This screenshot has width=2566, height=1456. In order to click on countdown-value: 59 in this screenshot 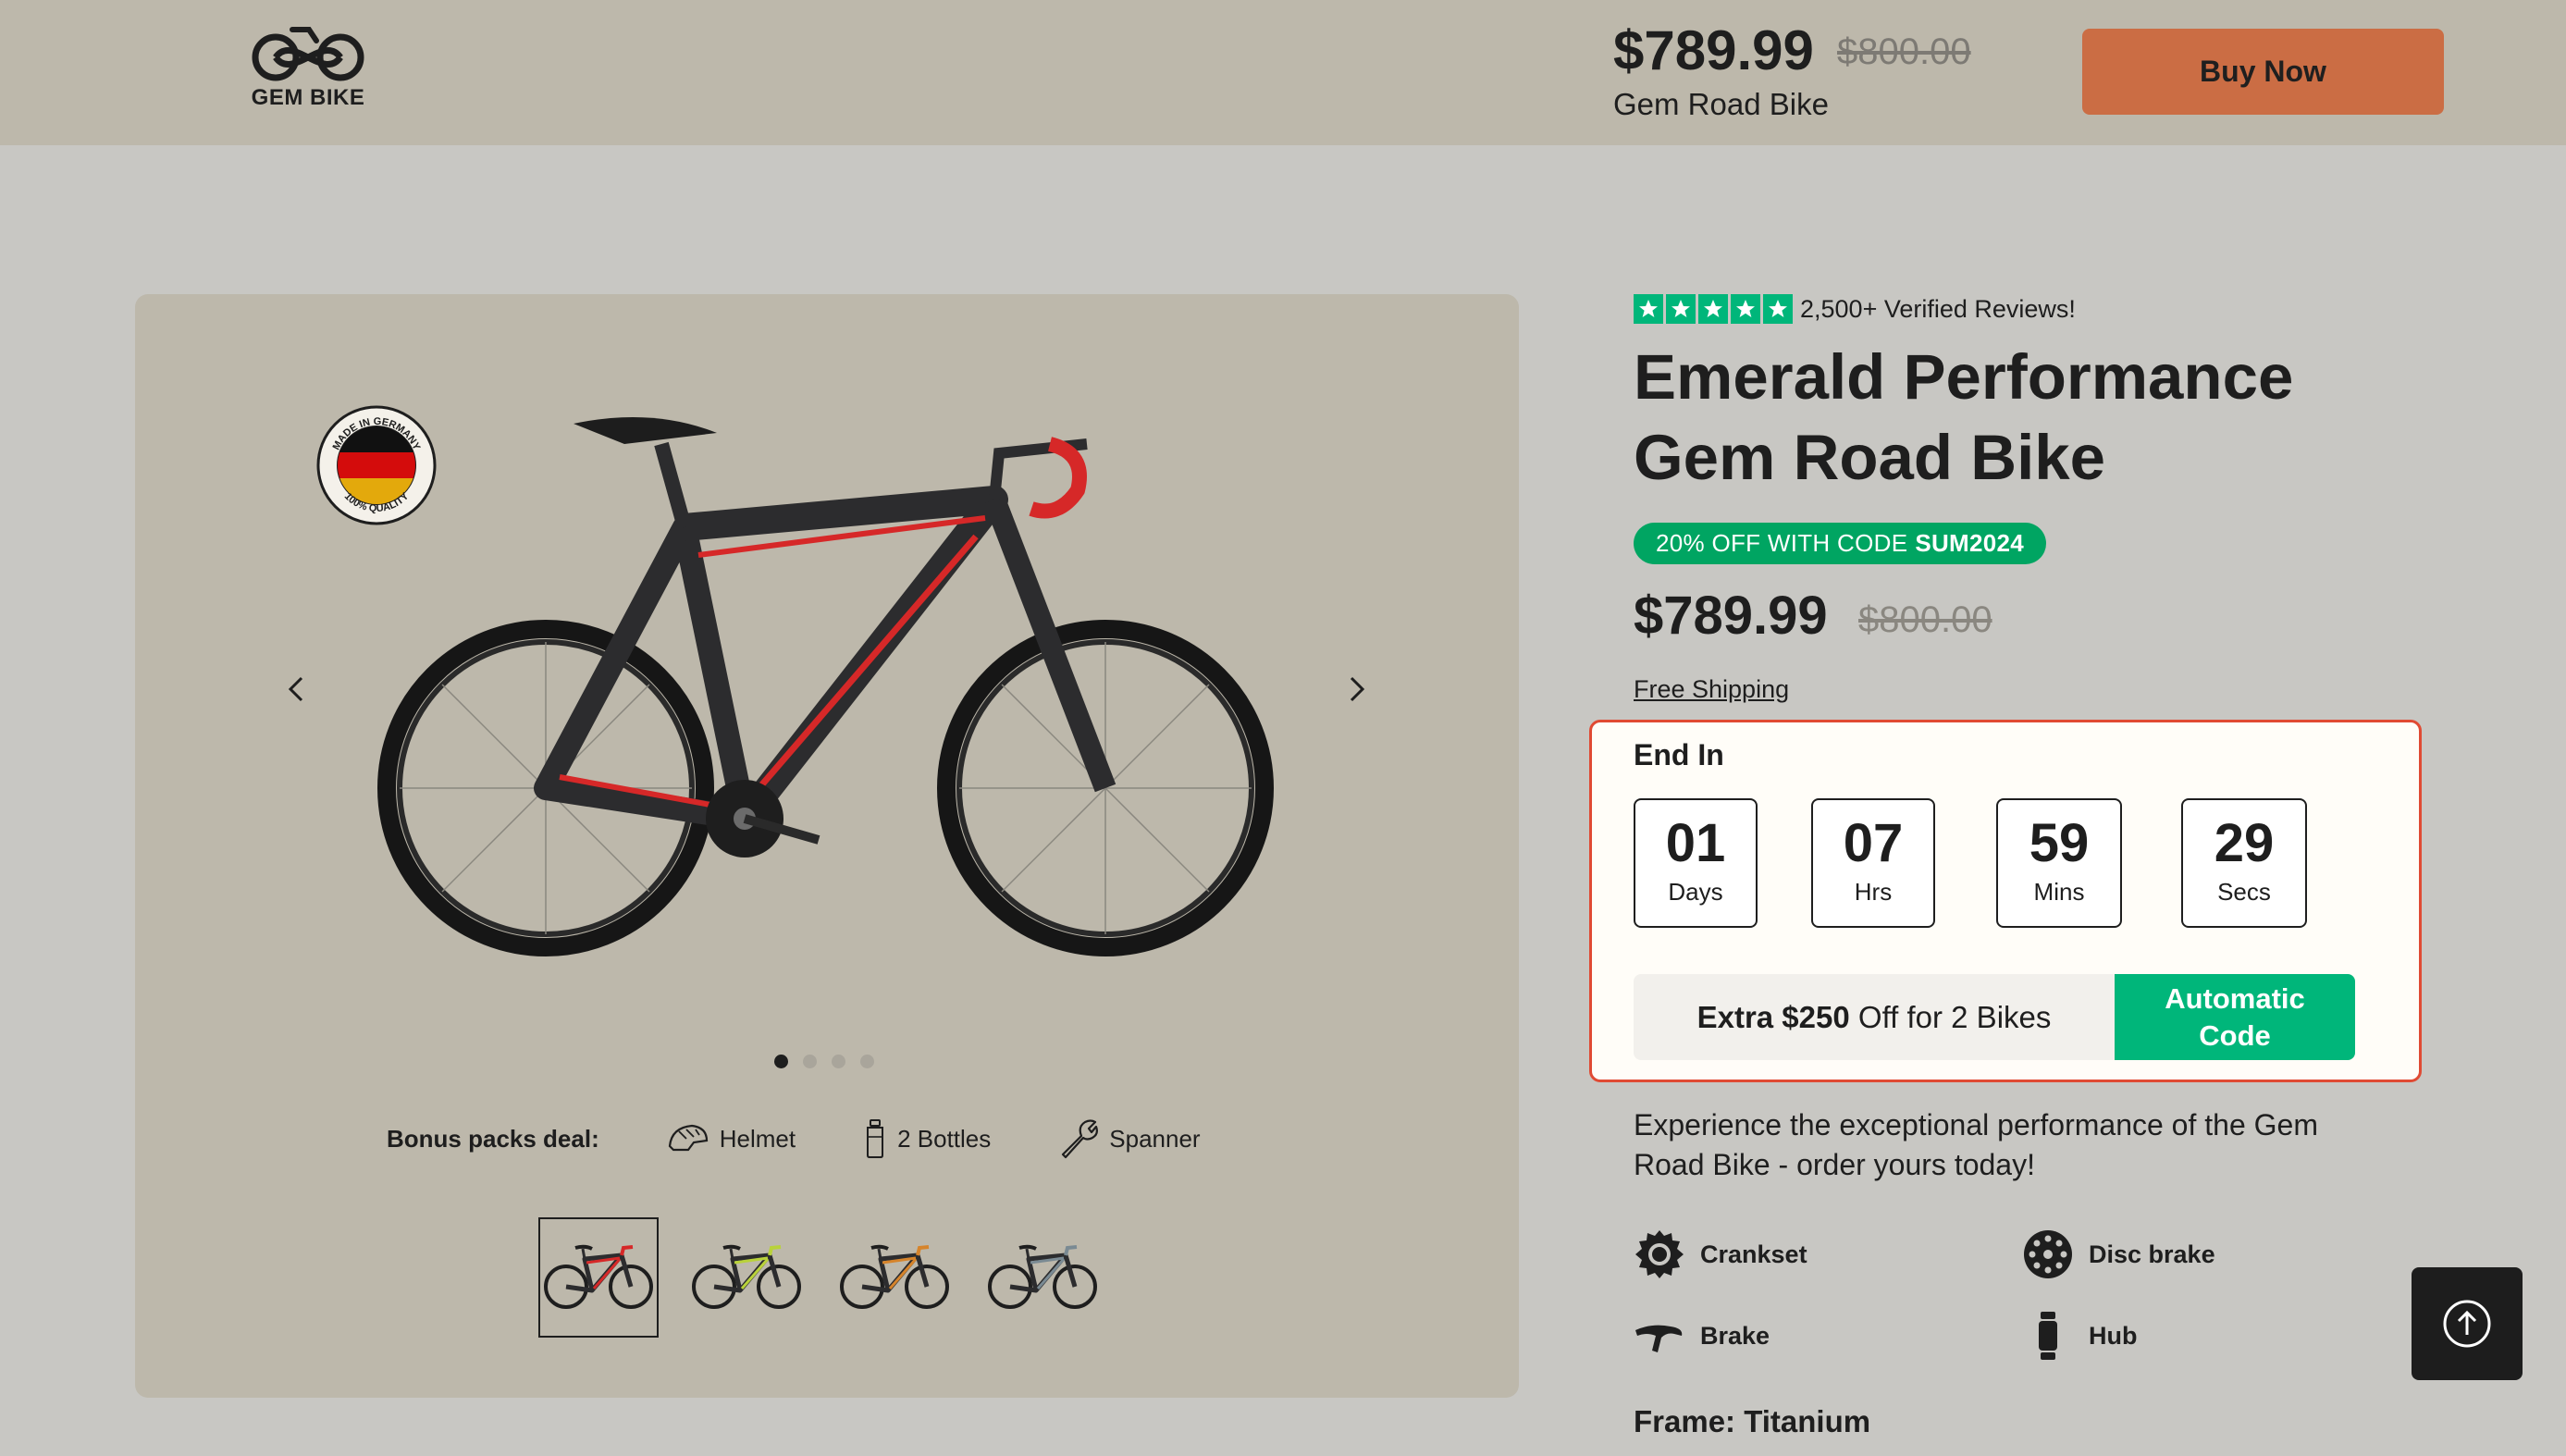, I will do `click(2059, 843)`.